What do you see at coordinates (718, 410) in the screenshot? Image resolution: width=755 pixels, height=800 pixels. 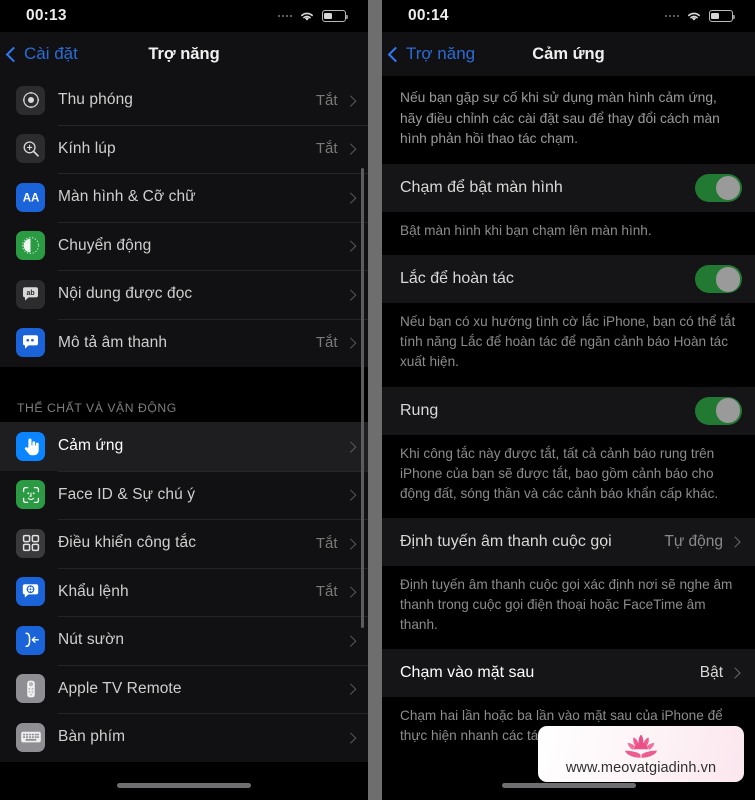 I see `toggle-vibration` at bounding box center [718, 410].